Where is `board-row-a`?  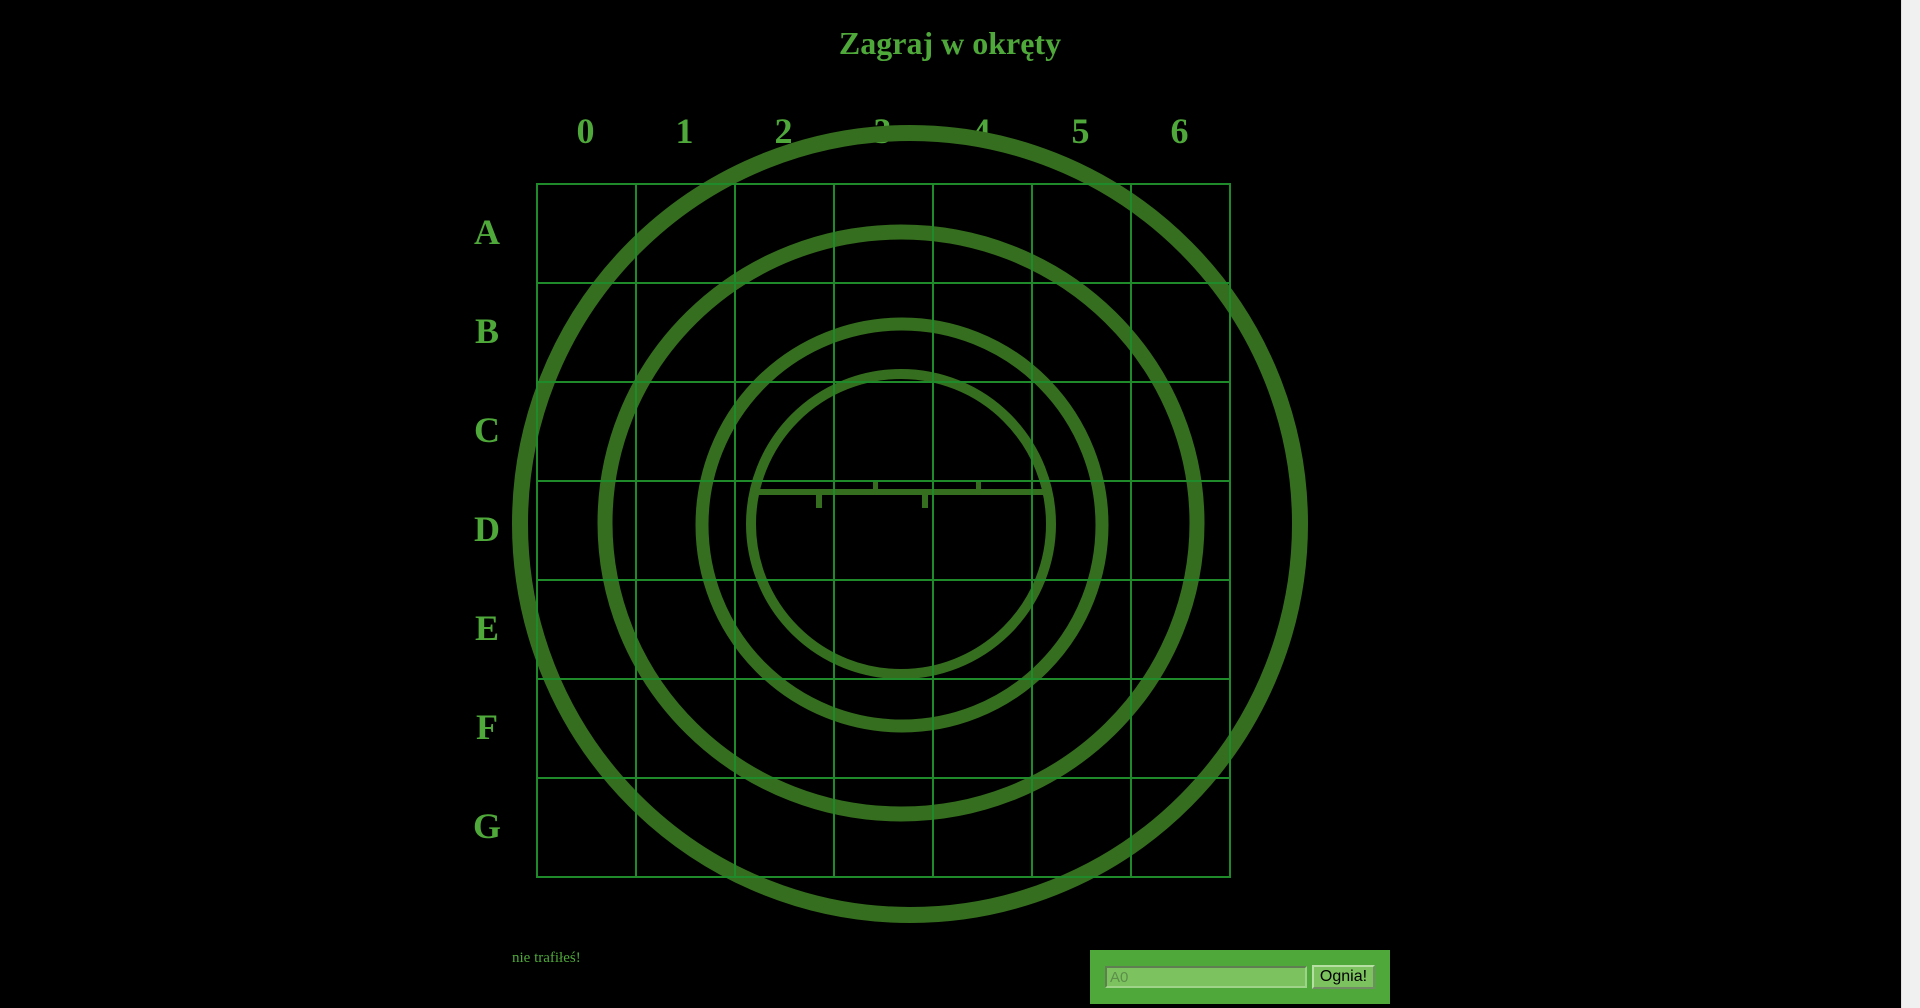
board-row-a is located at coordinates (883, 233).